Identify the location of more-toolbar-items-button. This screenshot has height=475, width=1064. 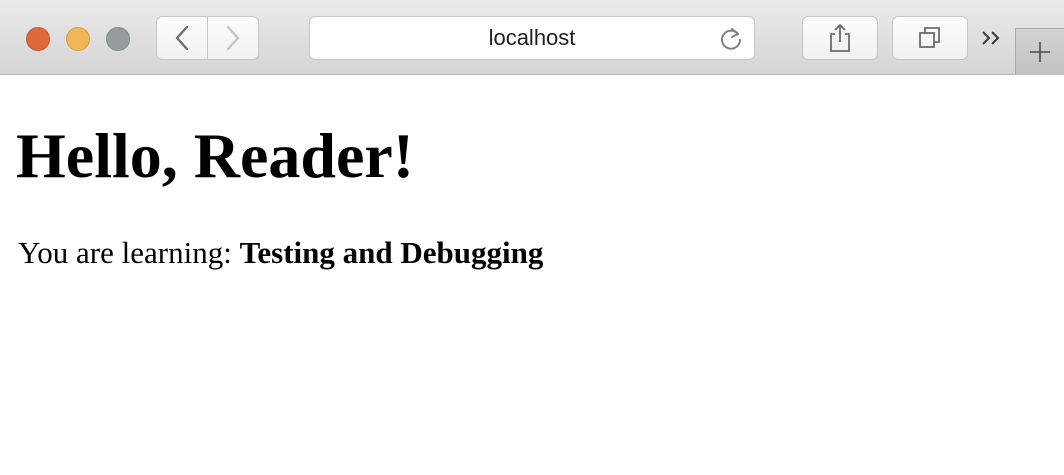
(992, 38).